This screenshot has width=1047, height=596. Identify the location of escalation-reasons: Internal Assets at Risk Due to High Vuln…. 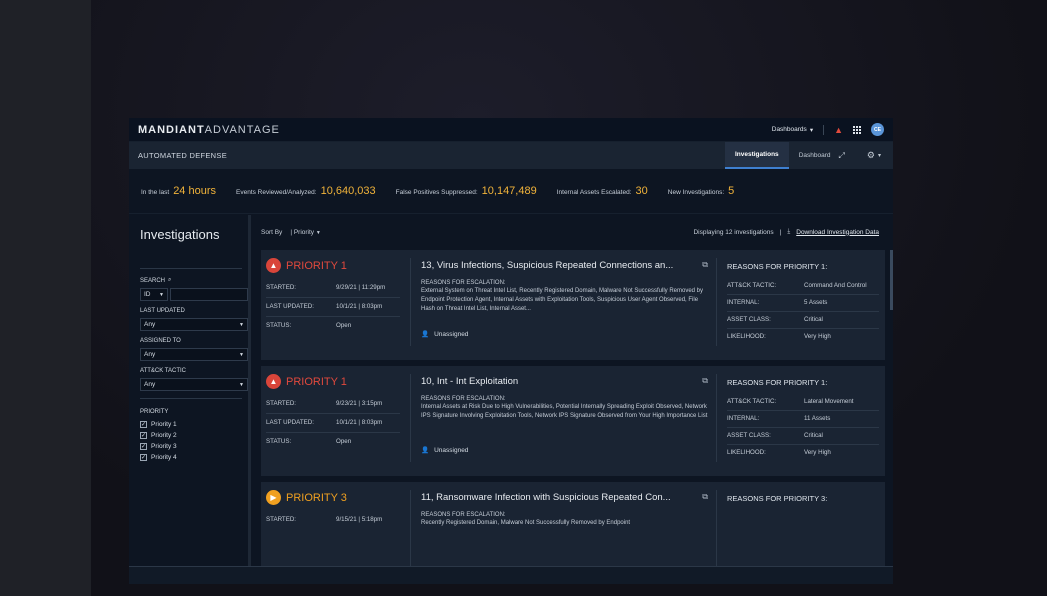
(564, 411).